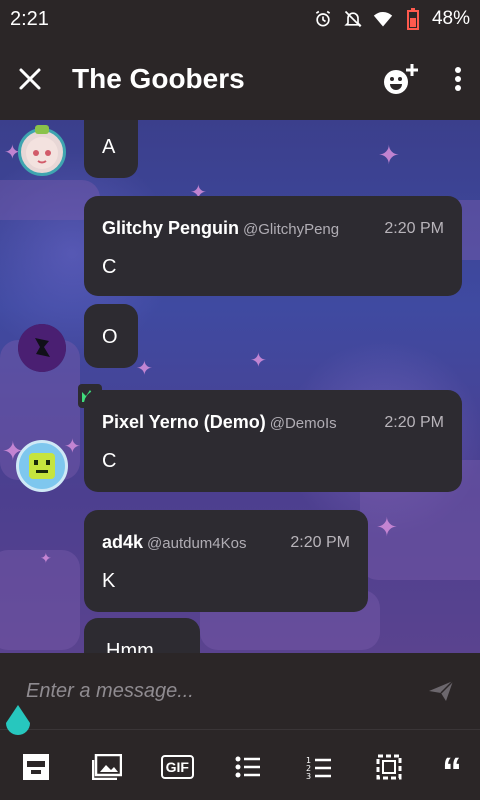 The image size is (480, 800). I want to click on svg-text: 3, so click(308, 775).